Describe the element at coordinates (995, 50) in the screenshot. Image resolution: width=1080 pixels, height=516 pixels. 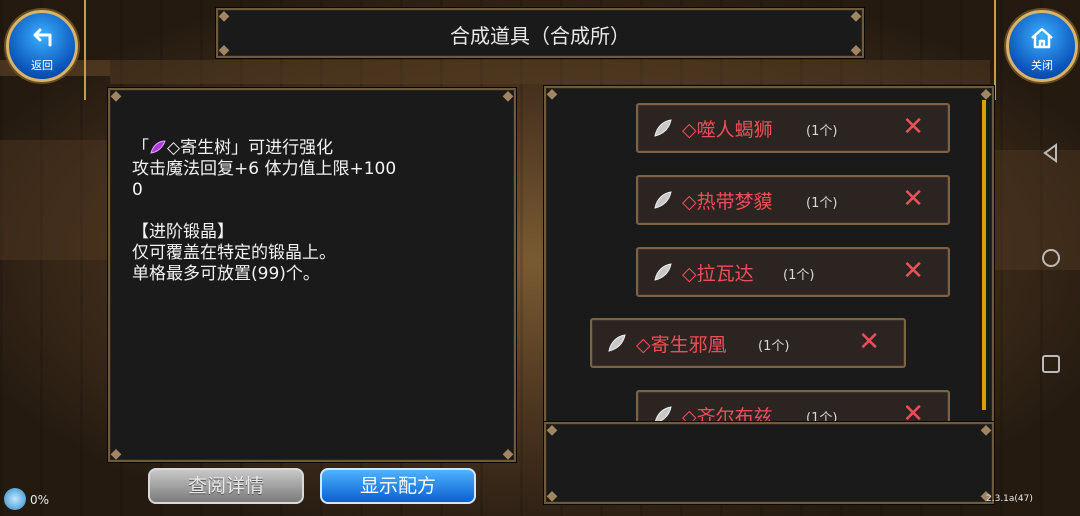
I see `frame-ornament-right` at that location.